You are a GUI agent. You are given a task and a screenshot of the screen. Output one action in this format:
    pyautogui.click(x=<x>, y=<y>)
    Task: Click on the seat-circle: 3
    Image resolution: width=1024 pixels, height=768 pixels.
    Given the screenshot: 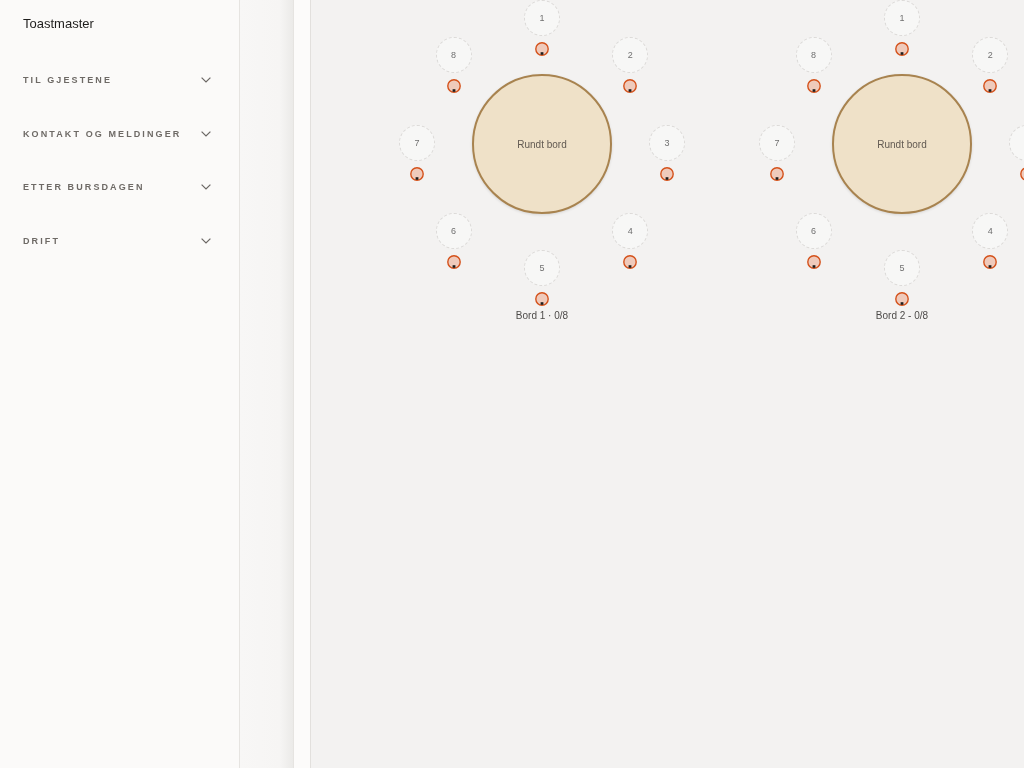 What is the action you would take?
    pyautogui.click(x=667, y=143)
    